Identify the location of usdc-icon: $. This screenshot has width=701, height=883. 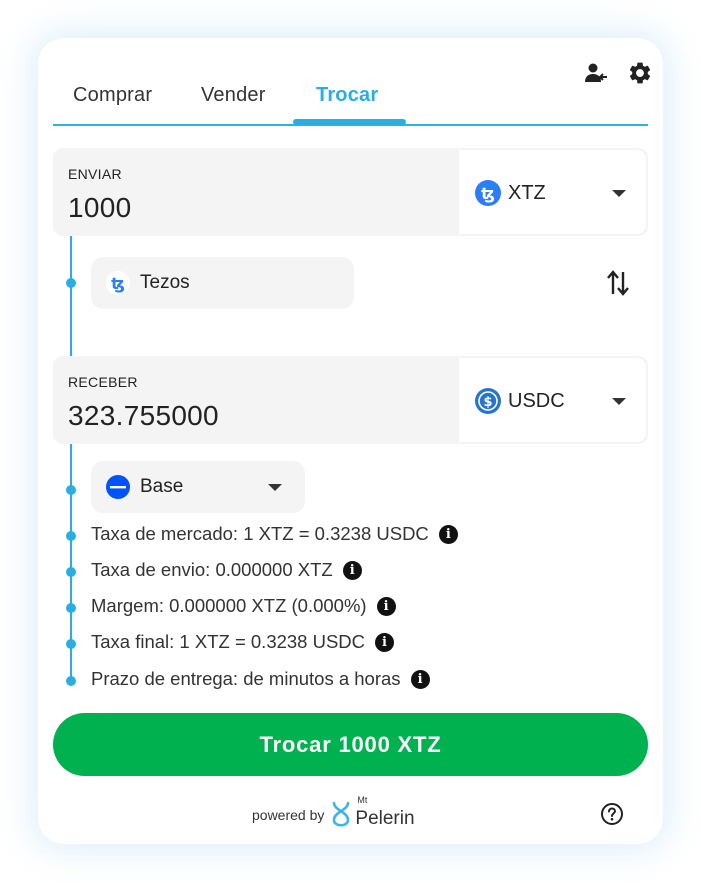
(488, 401).